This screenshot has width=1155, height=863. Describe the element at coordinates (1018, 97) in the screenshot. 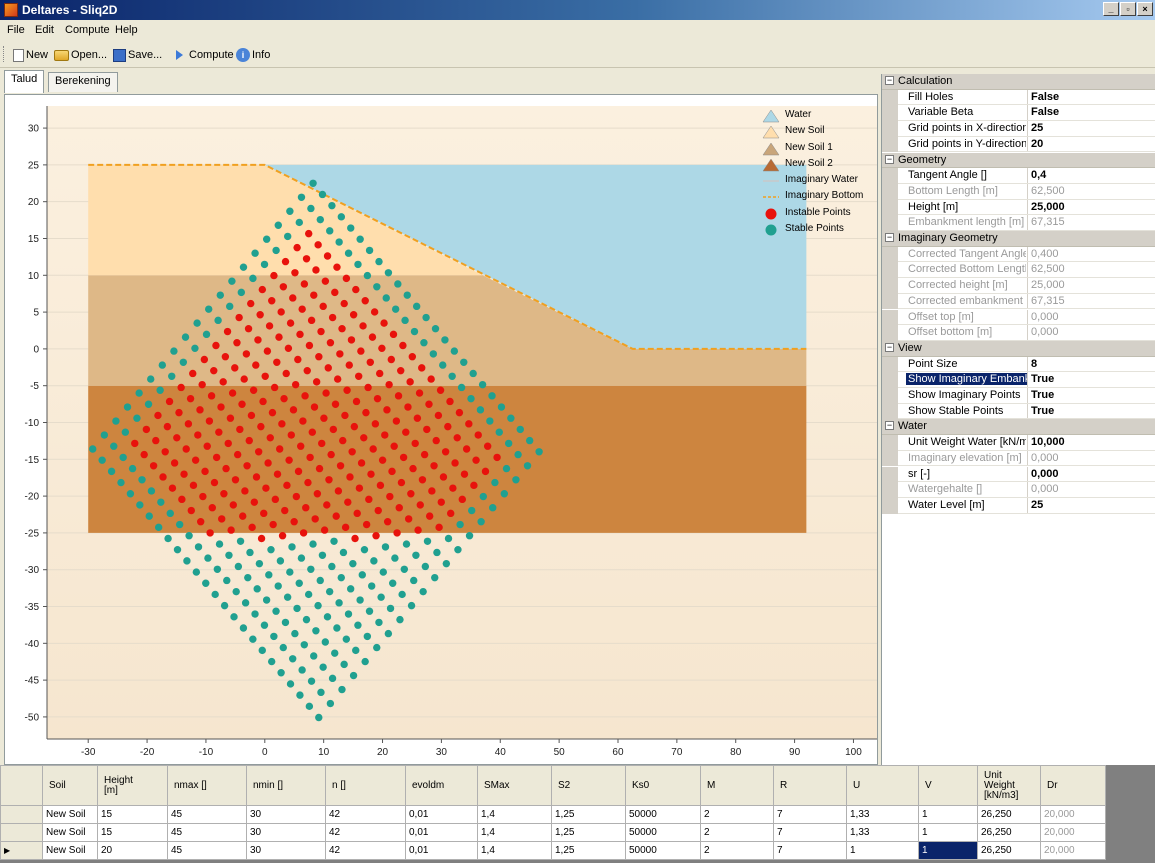

I see `property-row: Fill Holes False` at that location.